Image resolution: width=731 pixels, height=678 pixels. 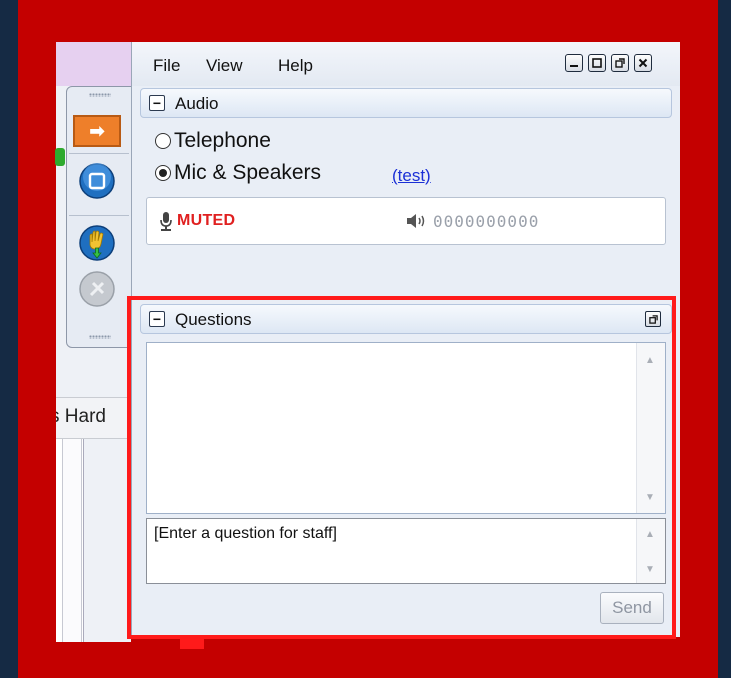 I want to click on mic-speakers-label: Mic & Speakers, so click(x=247, y=173).